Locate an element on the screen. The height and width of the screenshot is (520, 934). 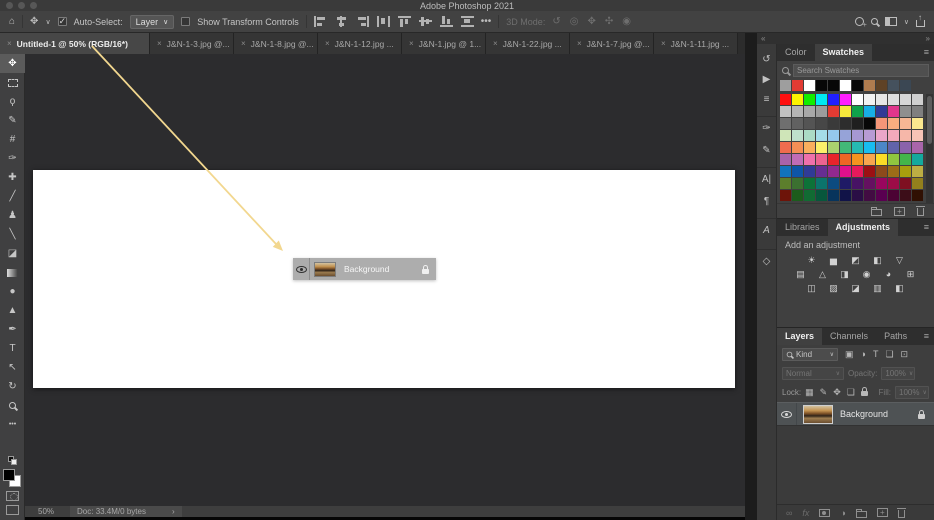
lock-transparent-pixels-icon: ▦ is located at coordinates (809, 392).